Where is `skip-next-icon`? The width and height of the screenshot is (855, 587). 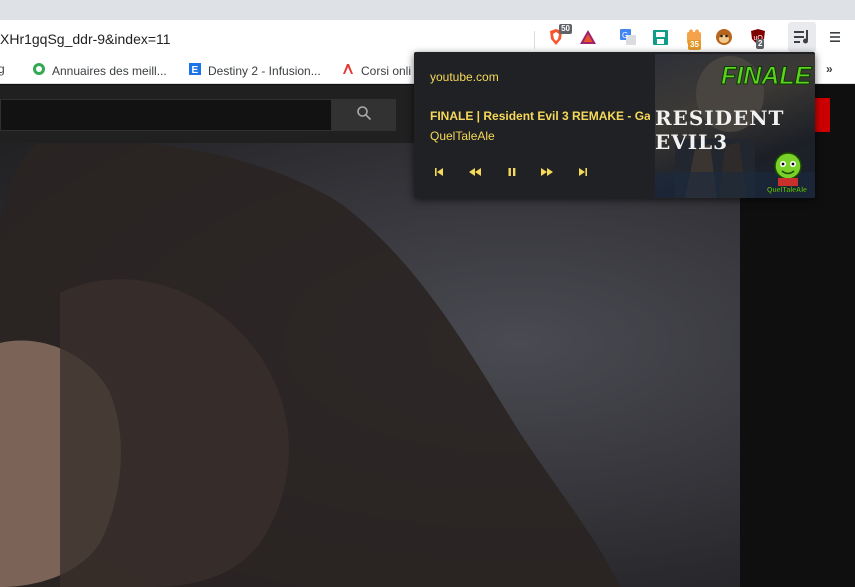 skip-next-icon is located at coordinates (583, 172).